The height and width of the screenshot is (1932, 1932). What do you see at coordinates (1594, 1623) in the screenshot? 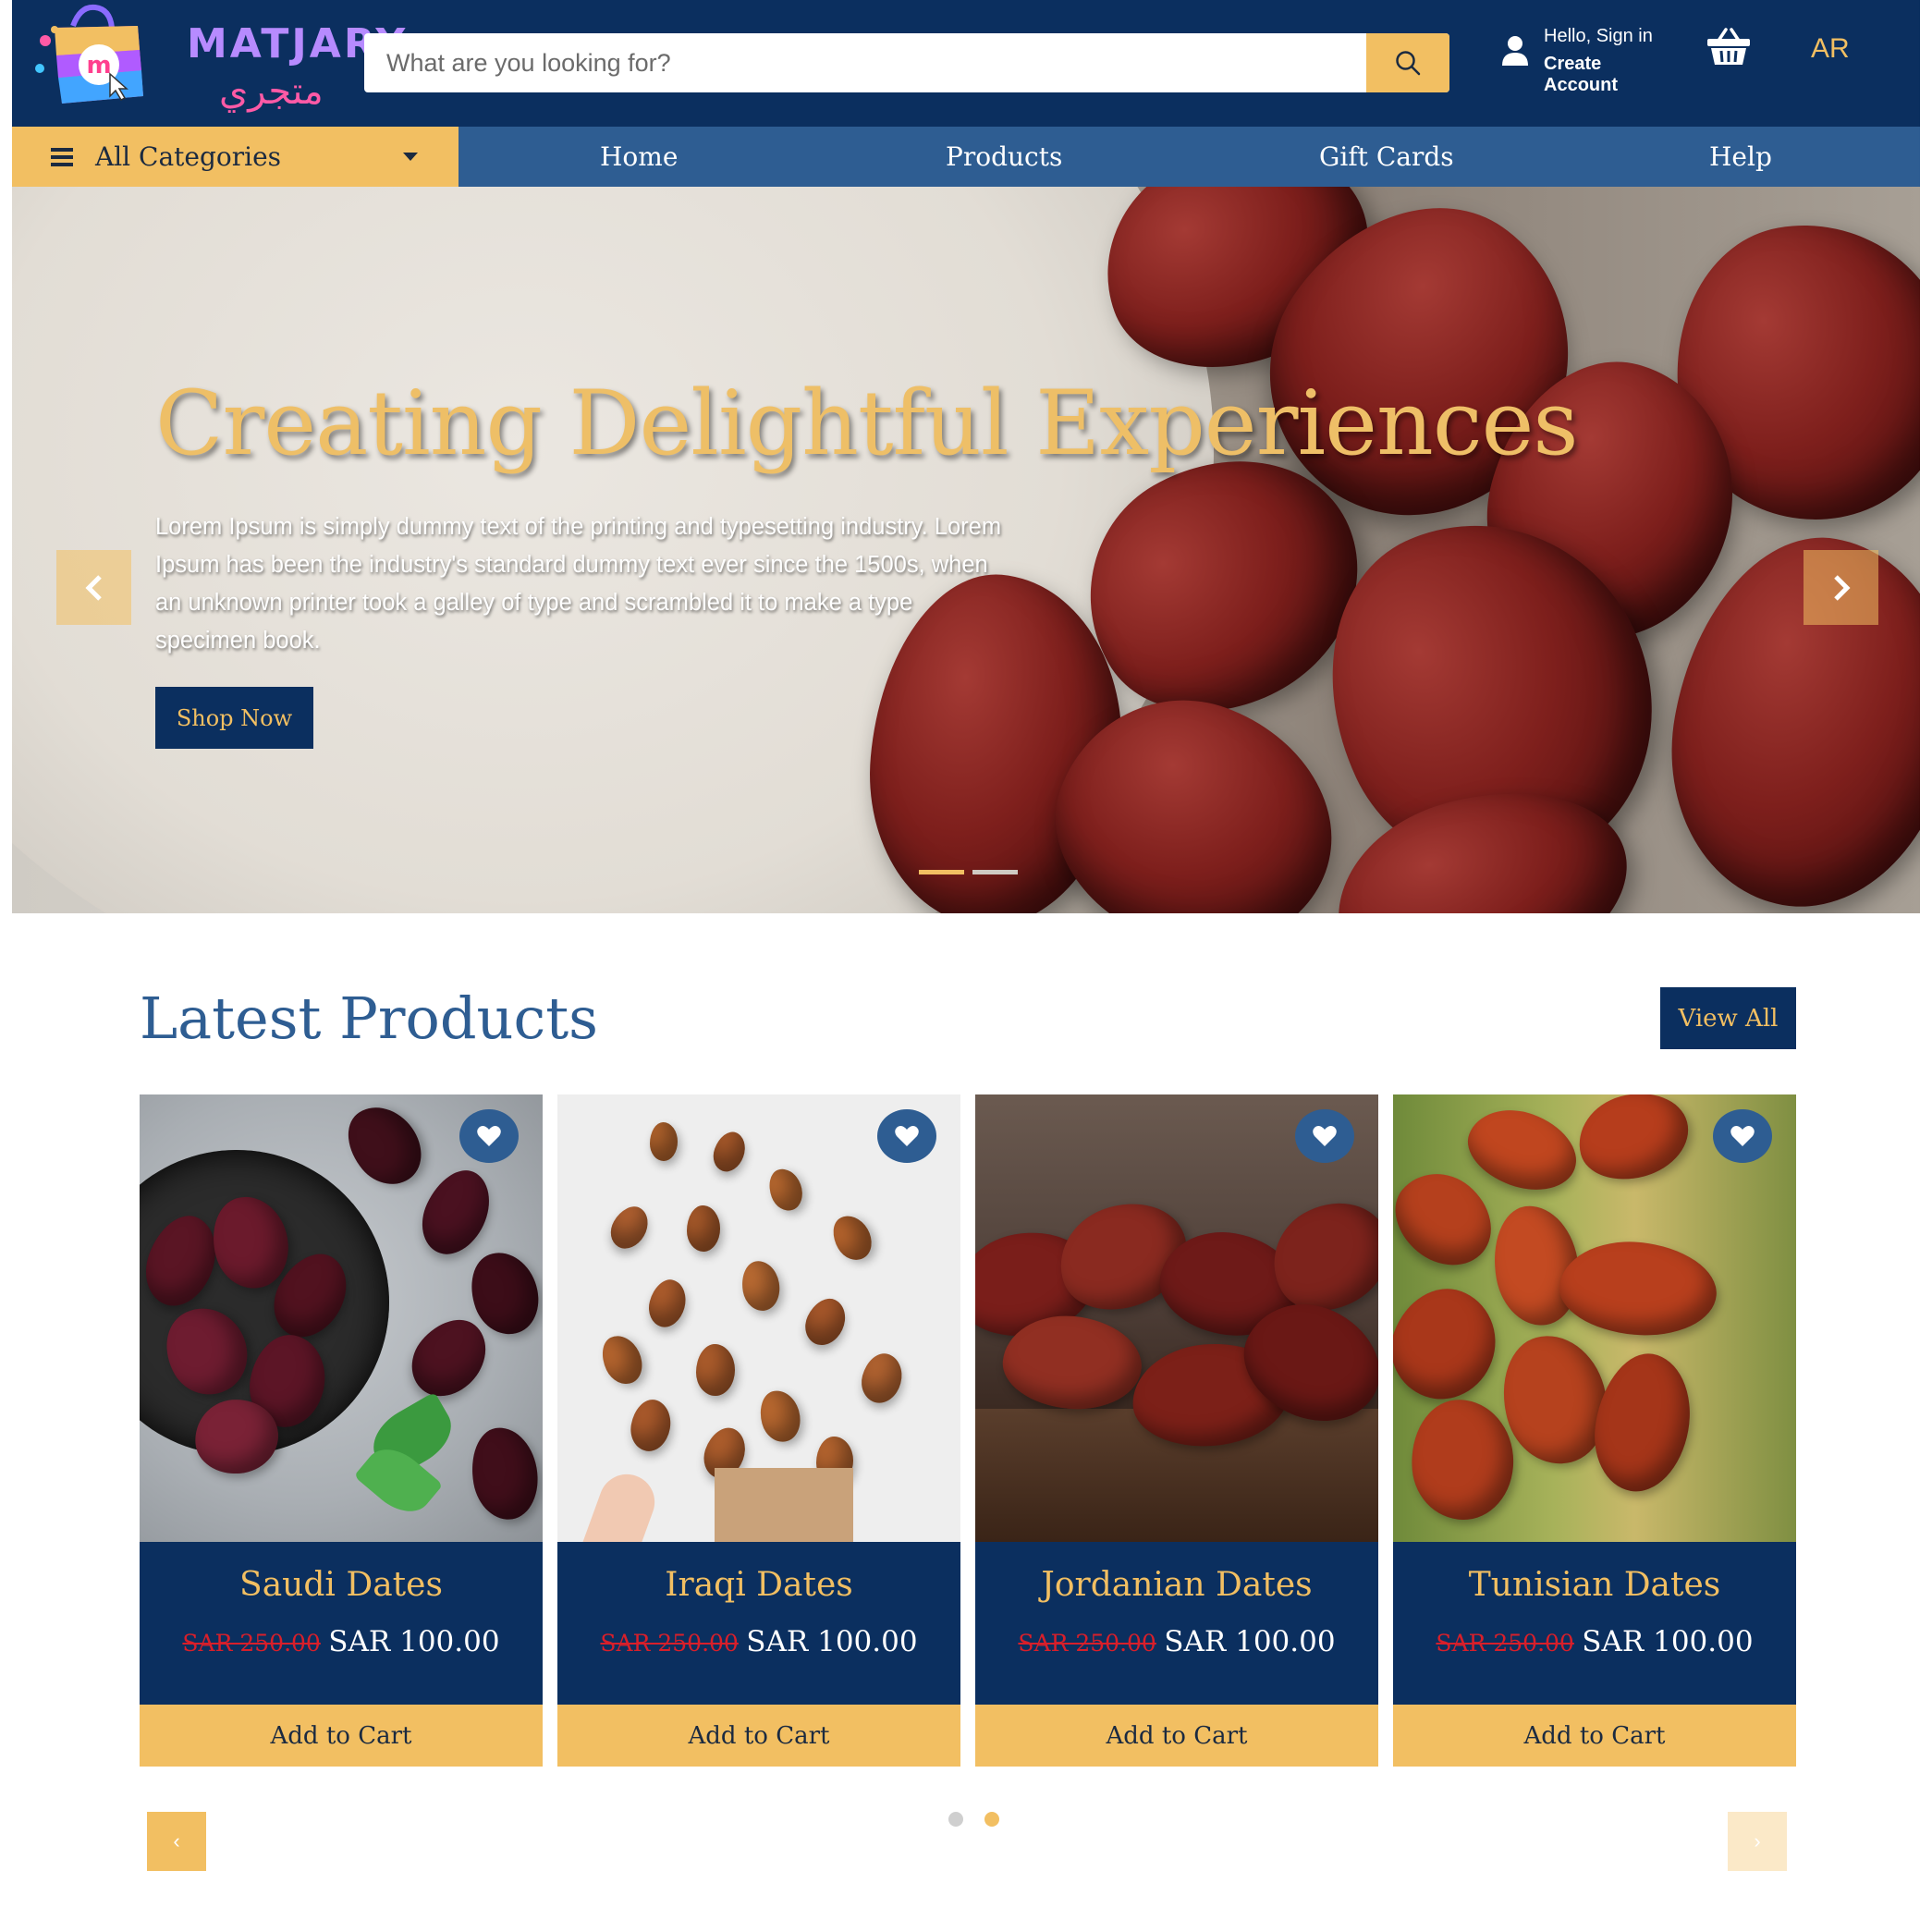
I see `product-info: Tunisian Dates SAR 250.00 SAR 100.00` at bounding box center [1594, 1623].